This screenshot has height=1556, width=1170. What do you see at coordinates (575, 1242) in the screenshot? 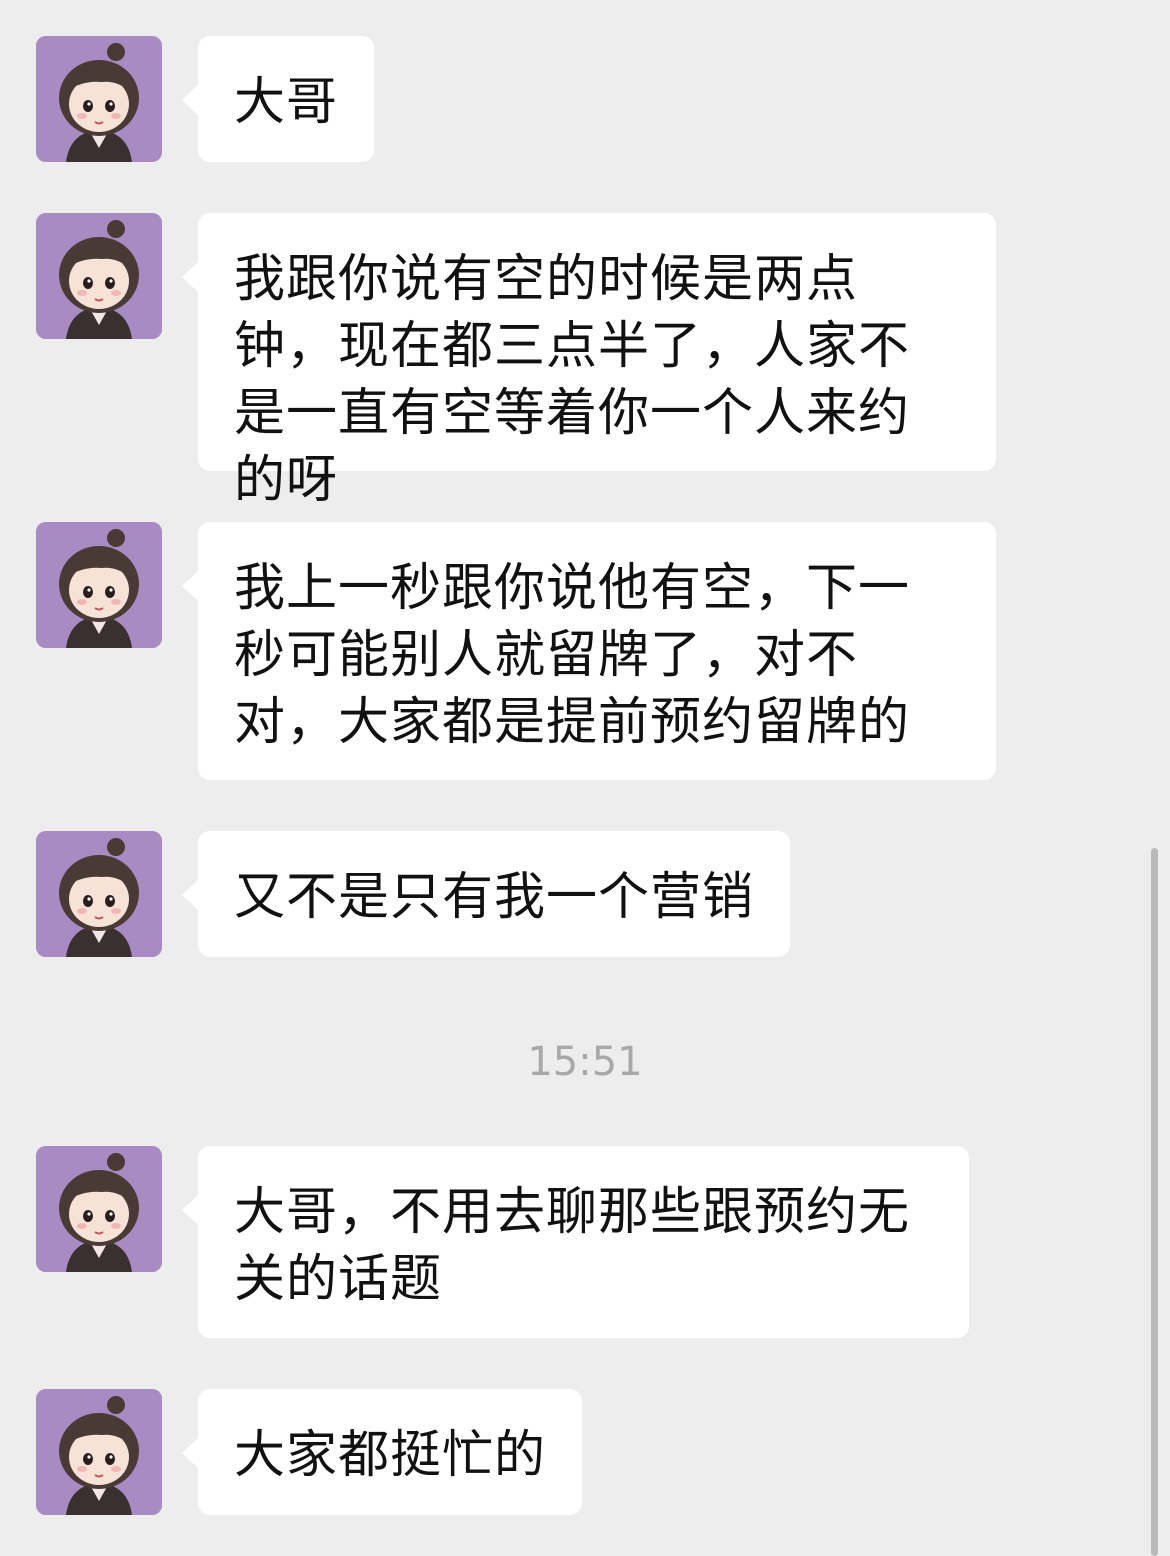
I see `message-bubble: 大哥，不用去聊那些跟预约无关的话题` at bounding box center [575, 1242].